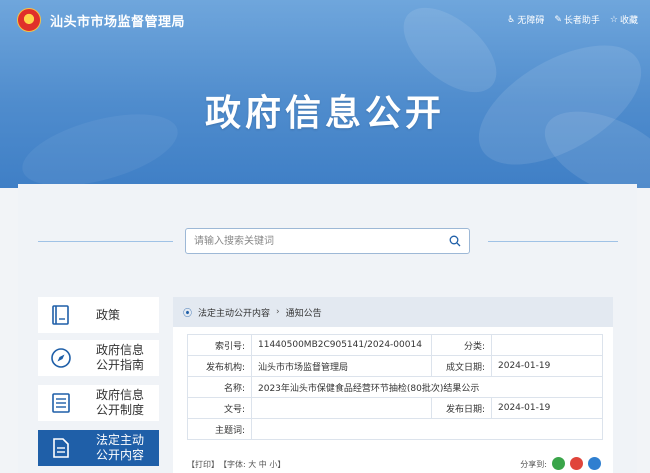 This screenshot has height=473, width=650. Describe the element at coordinates (533, 464) in the screenshot. I see `share-label: 分享到:` at that location.